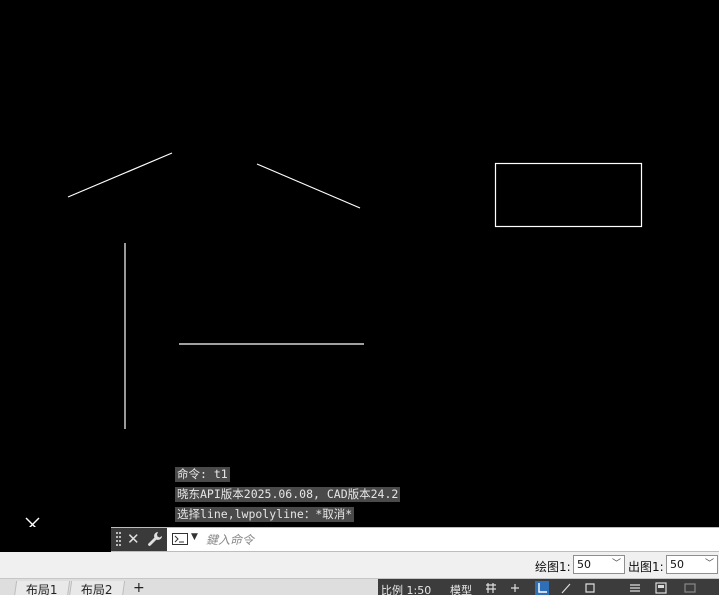  I want to click on status-bar: 布局1 布局2 + 比例 1:50 模型, so click(359, 586).